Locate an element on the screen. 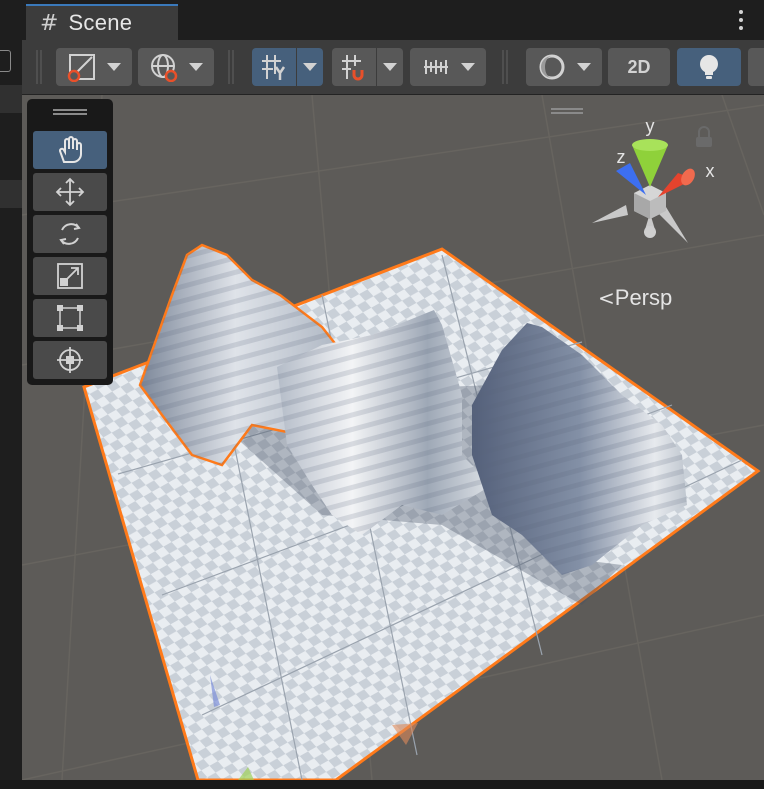 This screenshot has height=789, width=764. grid-ruler-icon is located at coordinates (436, 67).